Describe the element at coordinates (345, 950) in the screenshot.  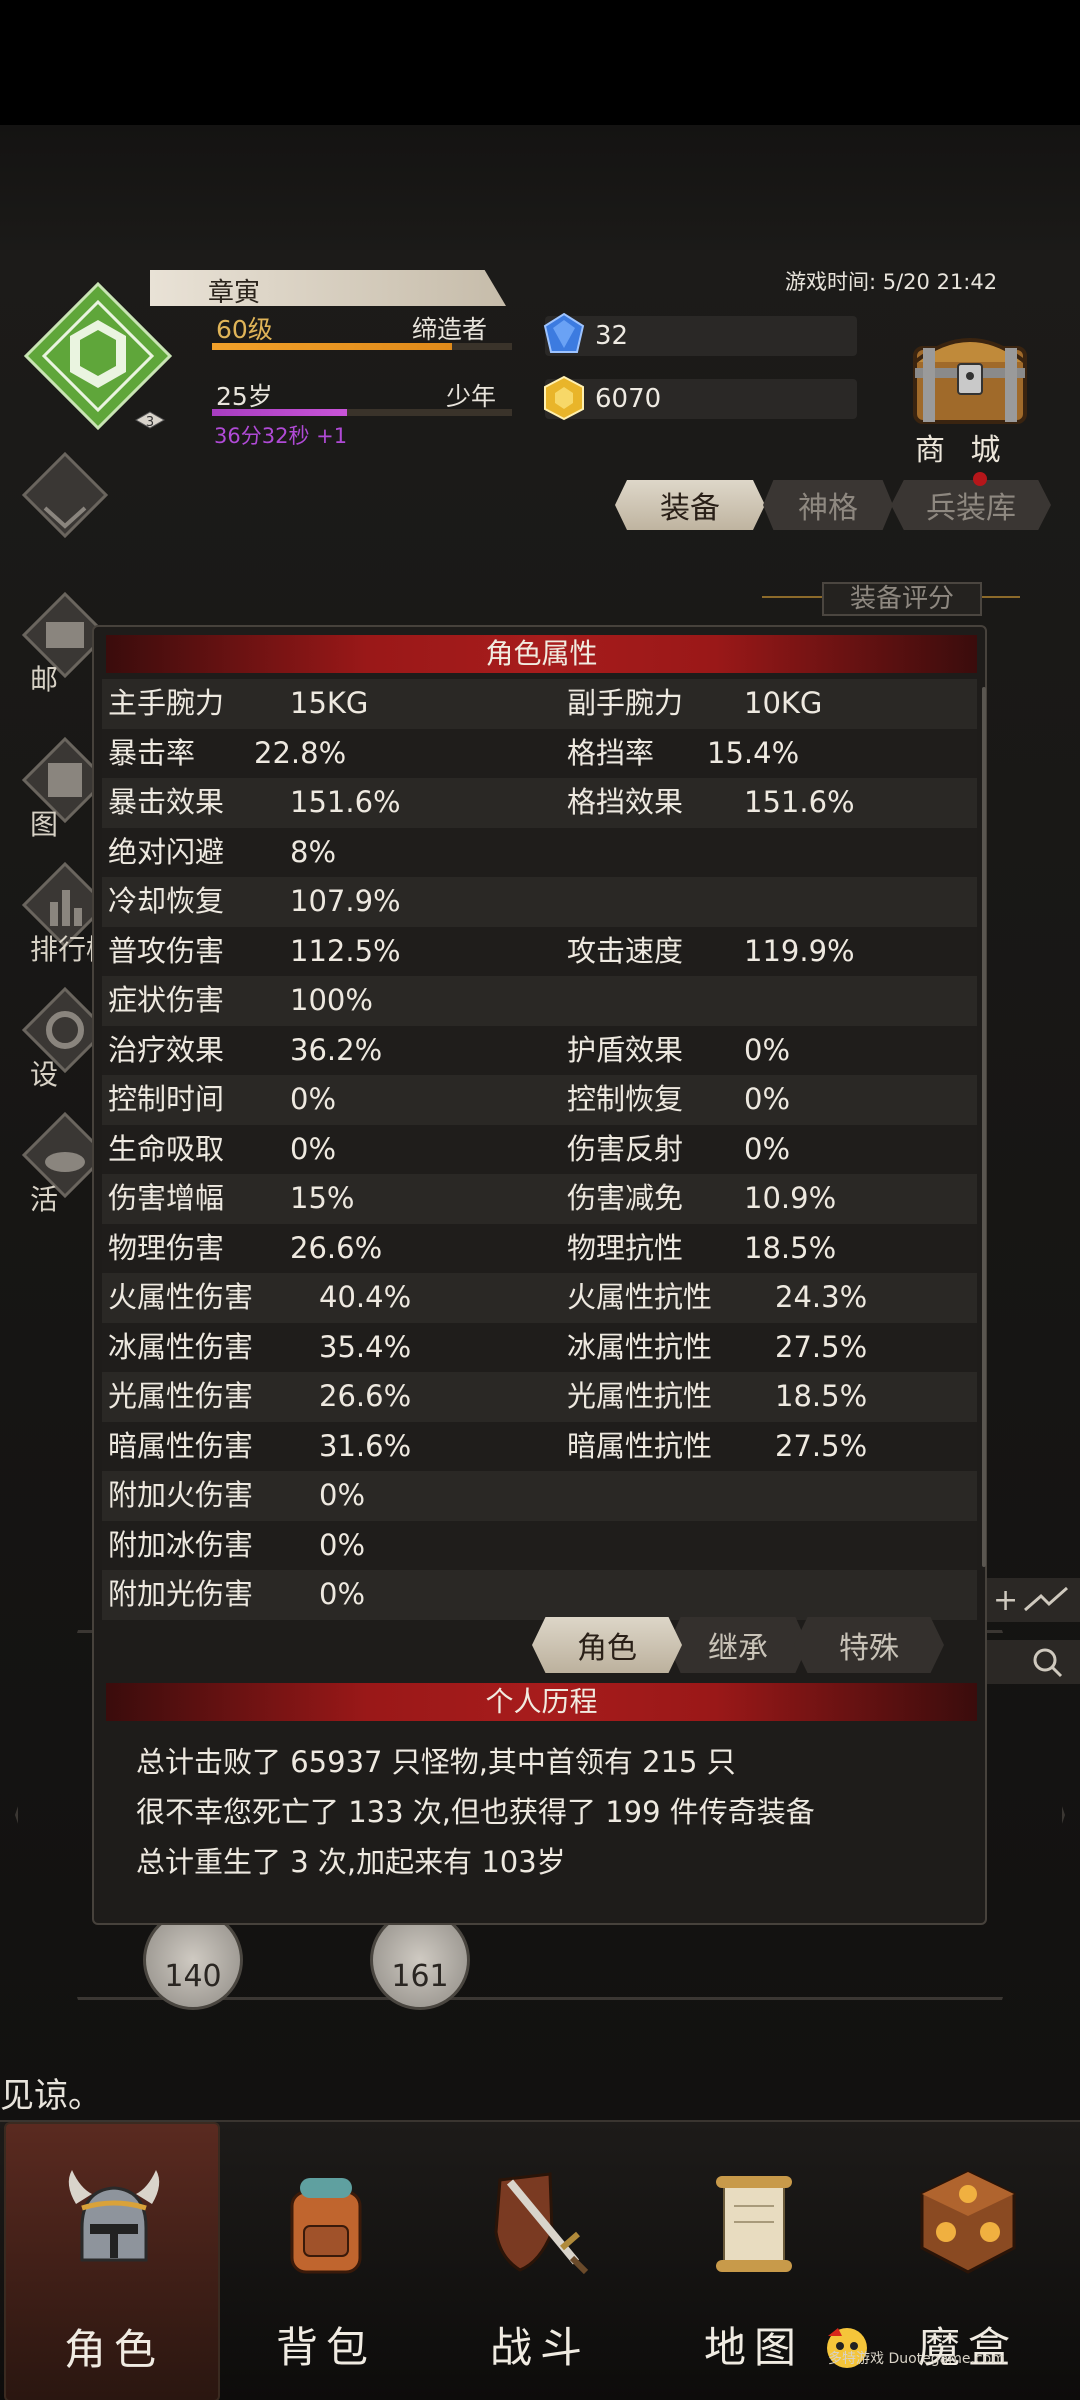
I see `attribute-value: 112.5%` at that location.